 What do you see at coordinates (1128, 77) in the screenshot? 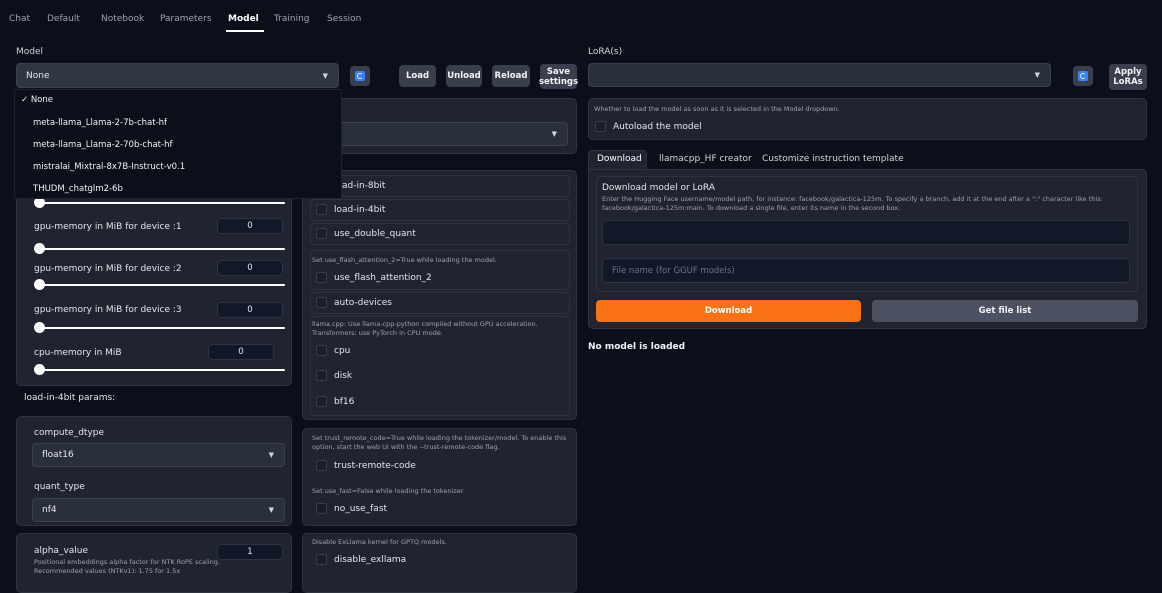
I see `apply-loras-button: Apply LoRAs` at bounding box center [1128, 77].